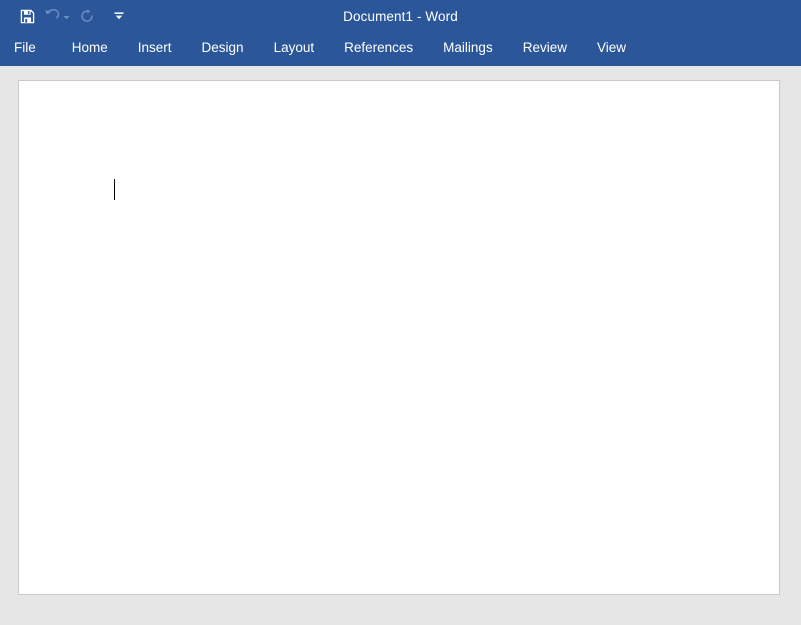 This screenshot has width=801, height=625. I want to click on tab-view: View, so click(611, 48).